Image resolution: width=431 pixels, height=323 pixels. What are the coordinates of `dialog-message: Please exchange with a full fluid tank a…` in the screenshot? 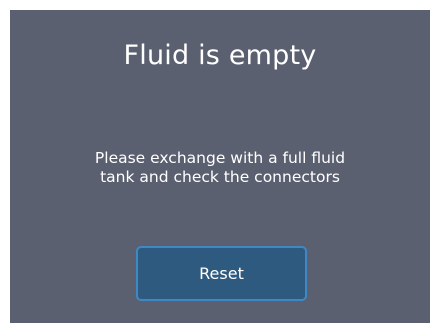 It's located at (220, 168).